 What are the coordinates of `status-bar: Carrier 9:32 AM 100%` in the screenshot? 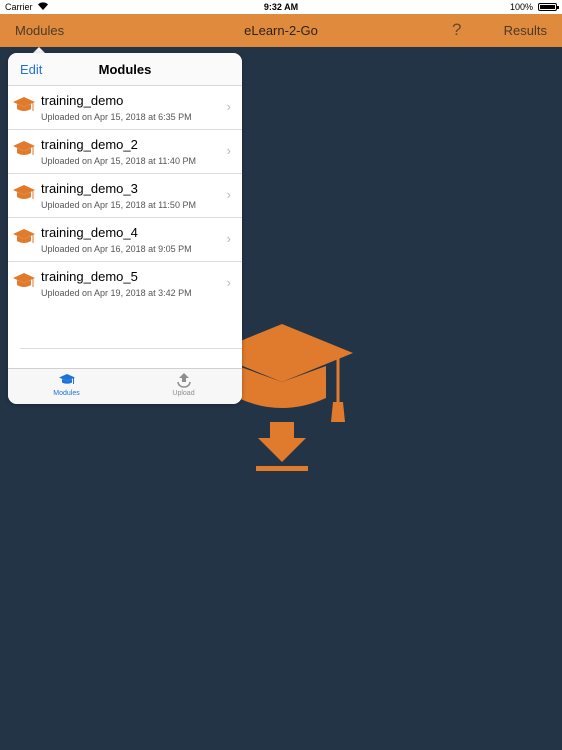 It's located at (281, 7).